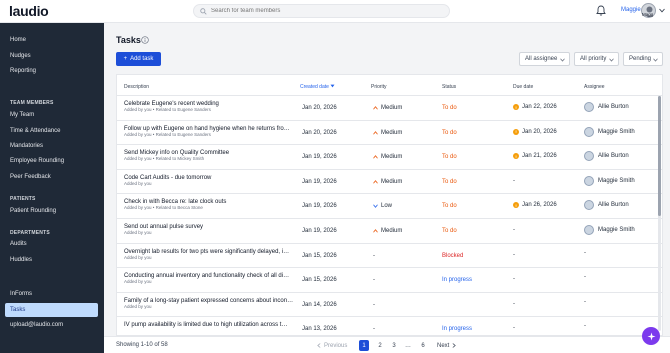 This screenshot has height=353, width=670. I want to click on filter-priority: All priority, so click(596, 59).